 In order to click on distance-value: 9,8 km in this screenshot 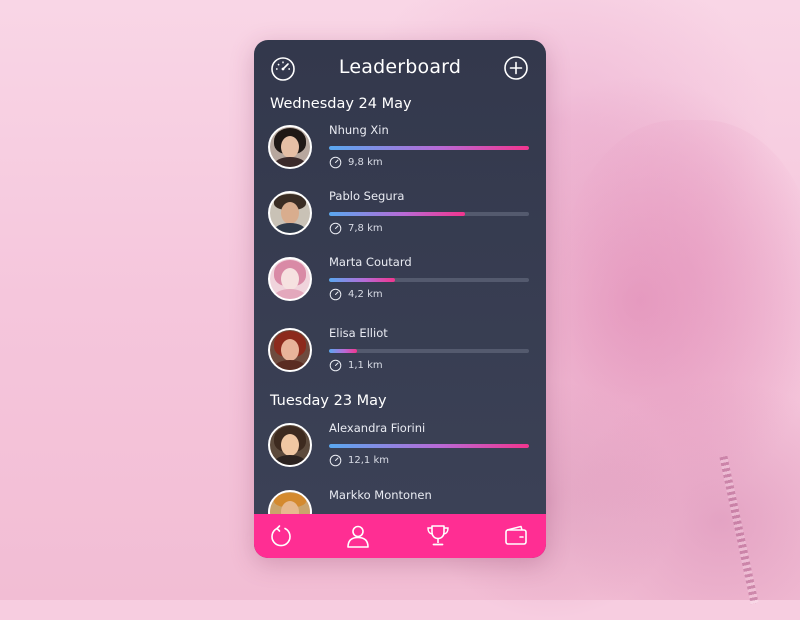, I will do `click(365, 162)`.